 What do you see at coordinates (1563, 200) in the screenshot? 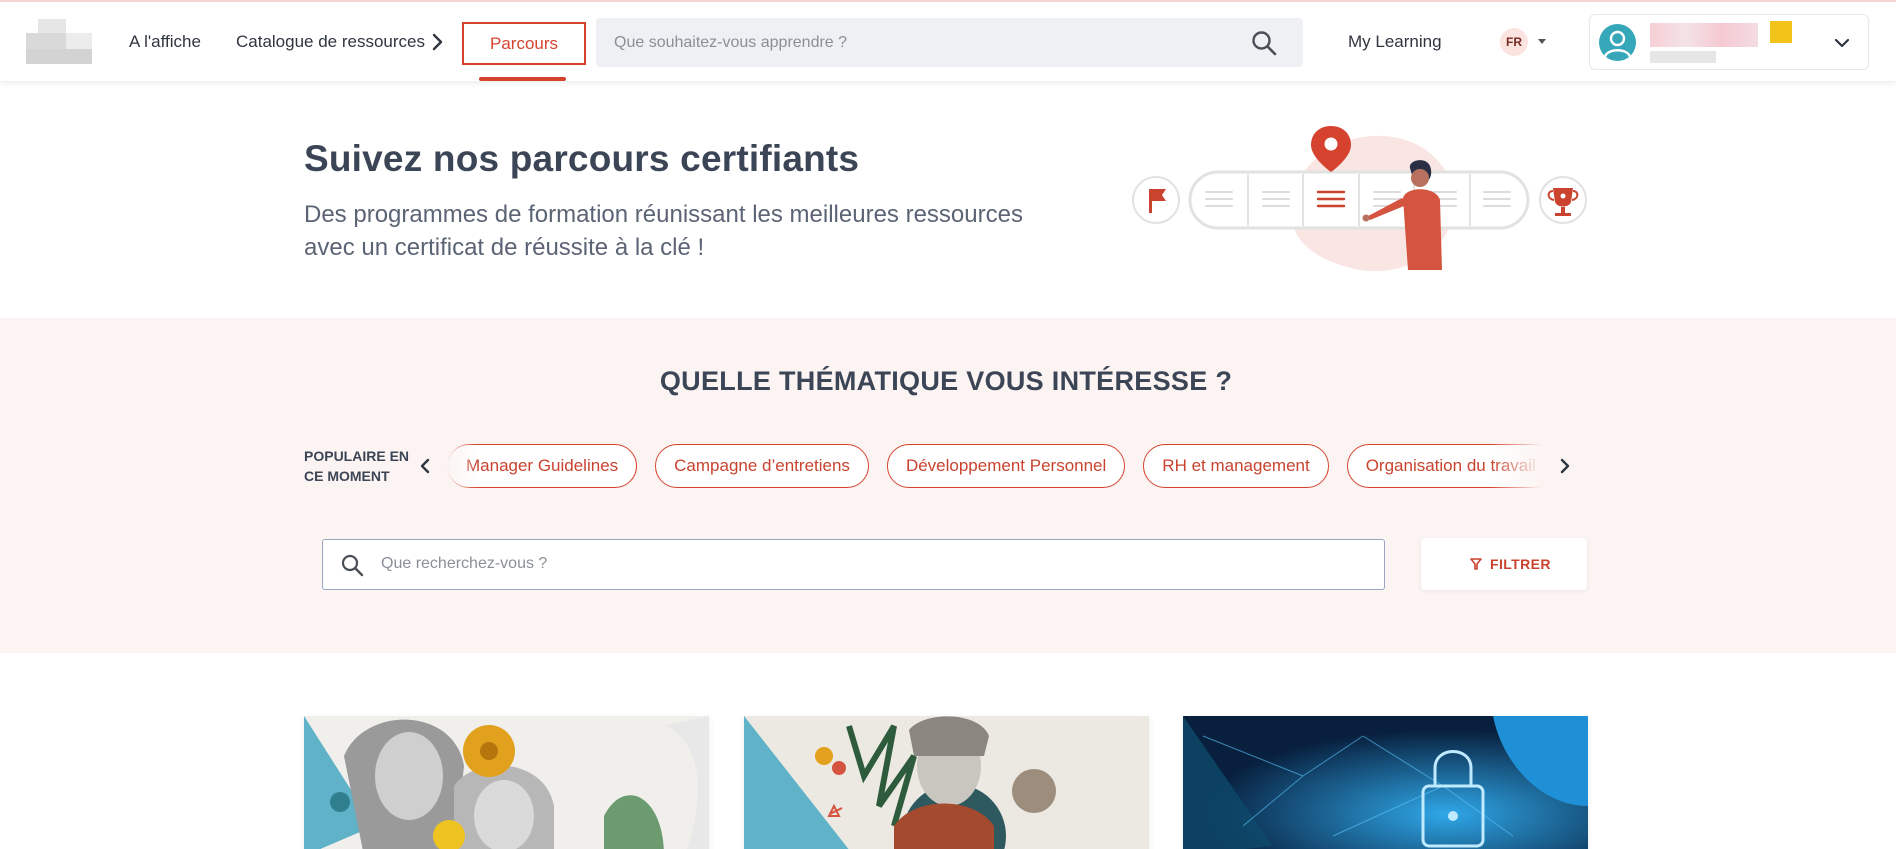
I see `trophy-icon` at bounding box center [1563, 200].